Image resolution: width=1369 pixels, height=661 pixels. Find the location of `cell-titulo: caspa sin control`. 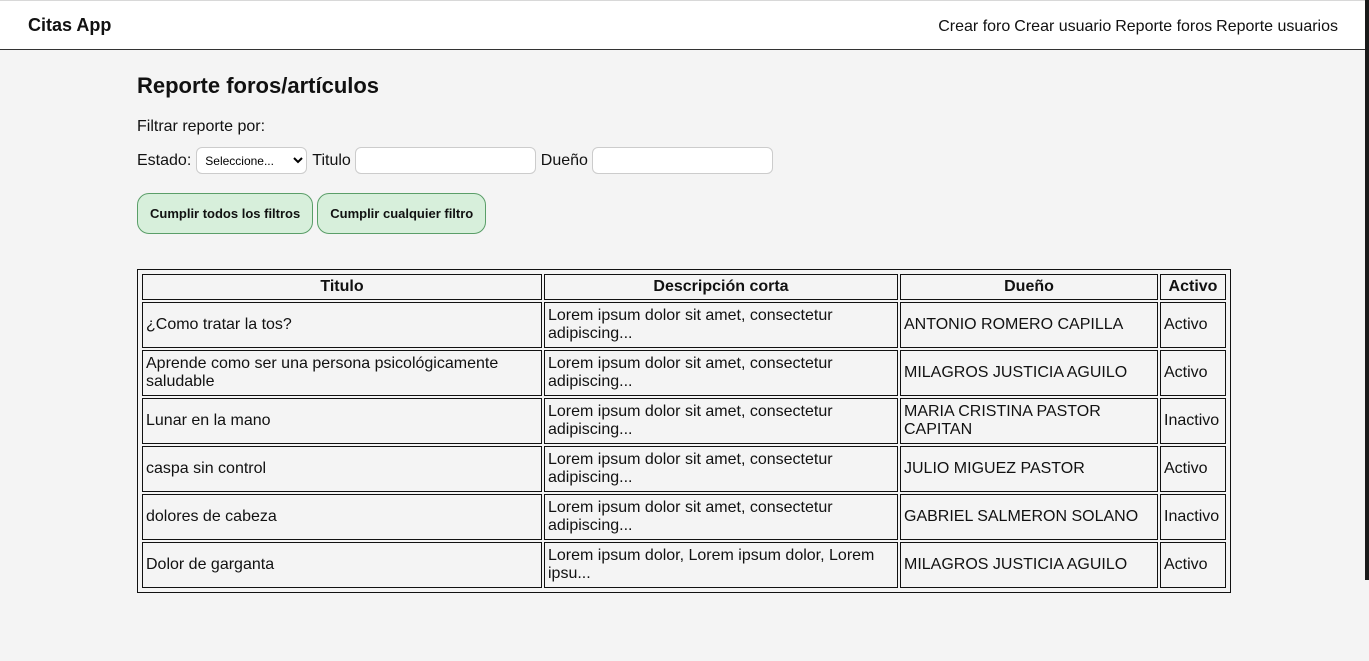

cell-titulo: caspa sin control is located at coordinates (342, 469).